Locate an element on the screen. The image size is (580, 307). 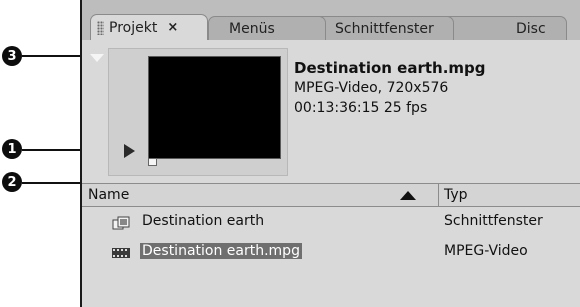
column-type: Typ is located at coordinates (456, 195).